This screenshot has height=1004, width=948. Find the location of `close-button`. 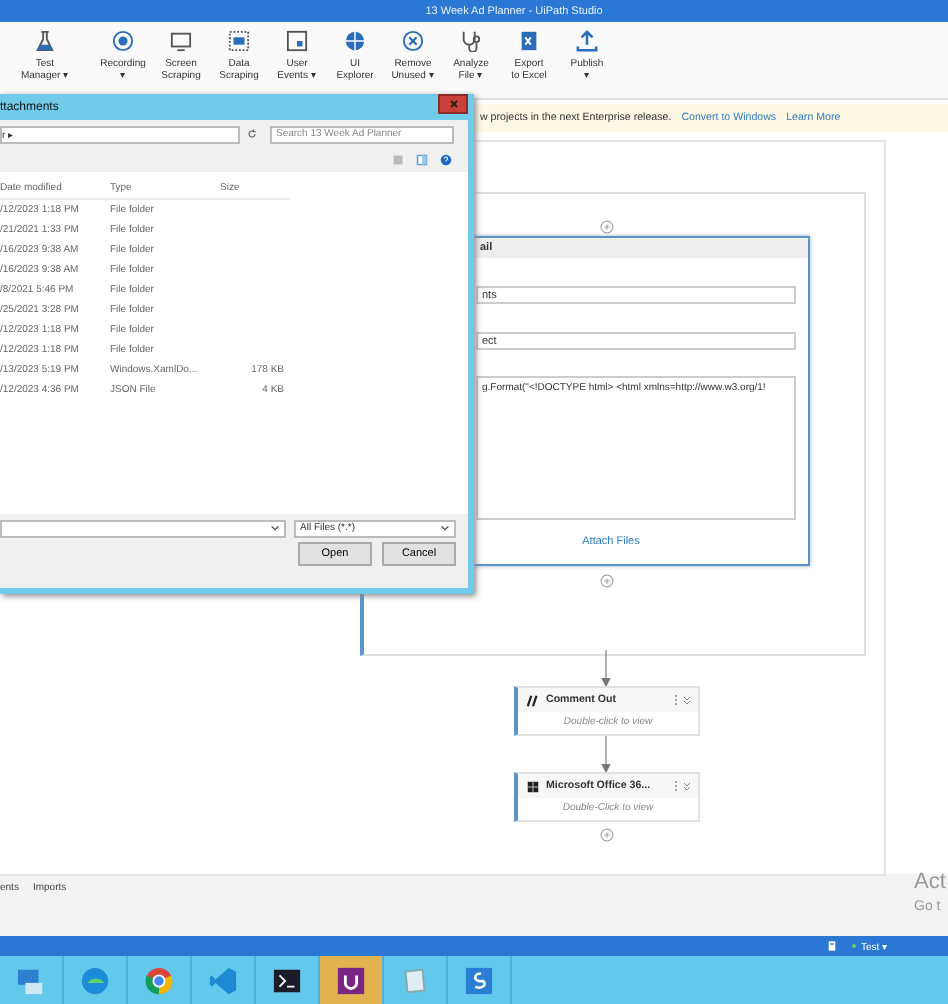

close-button is located at coordinates (453, 104).